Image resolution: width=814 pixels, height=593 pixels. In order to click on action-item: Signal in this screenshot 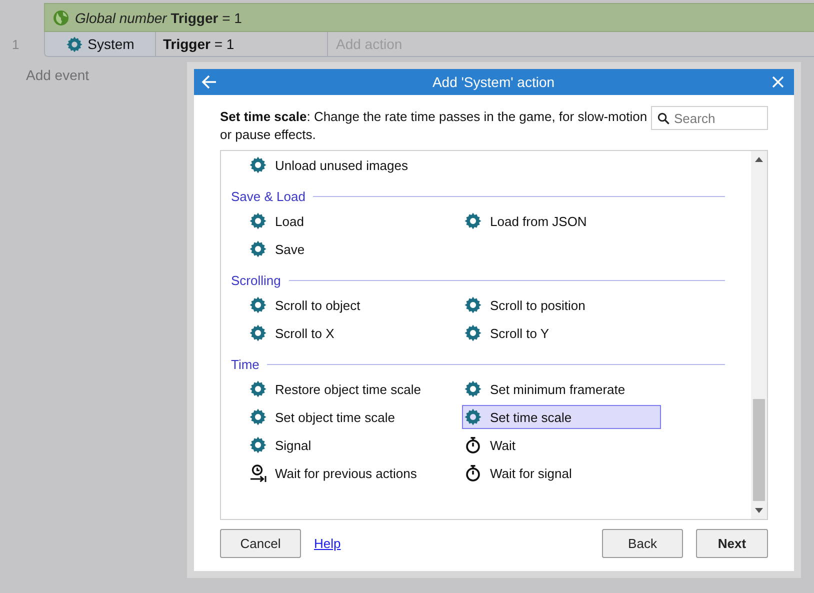, I will do `click(346, 445)`.